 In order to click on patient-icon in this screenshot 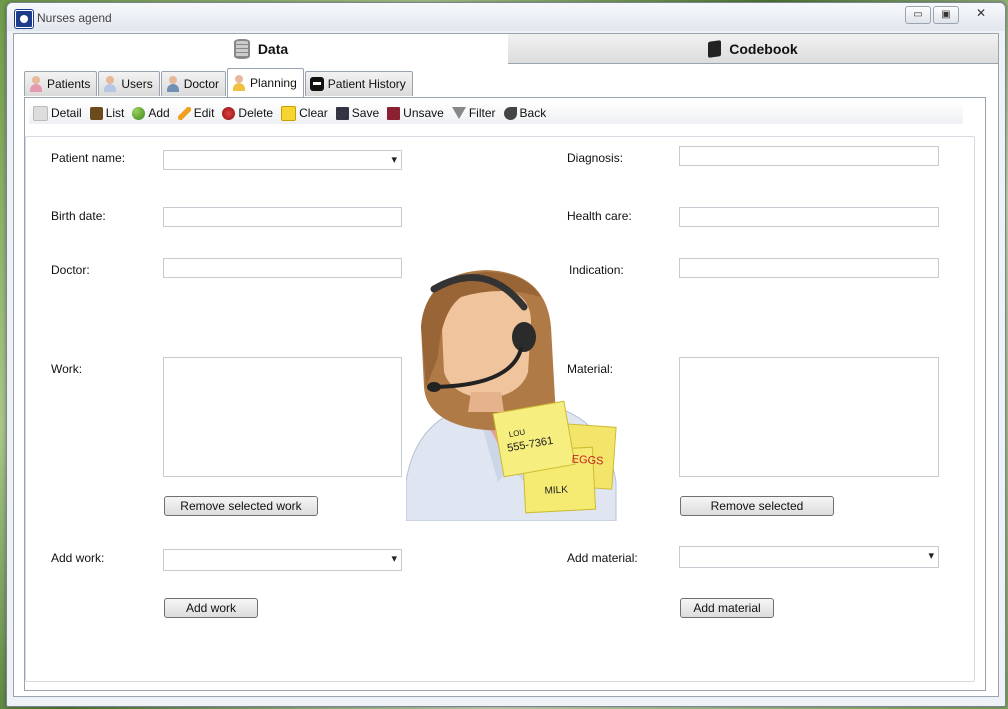, I will do `click(36, 84)`.